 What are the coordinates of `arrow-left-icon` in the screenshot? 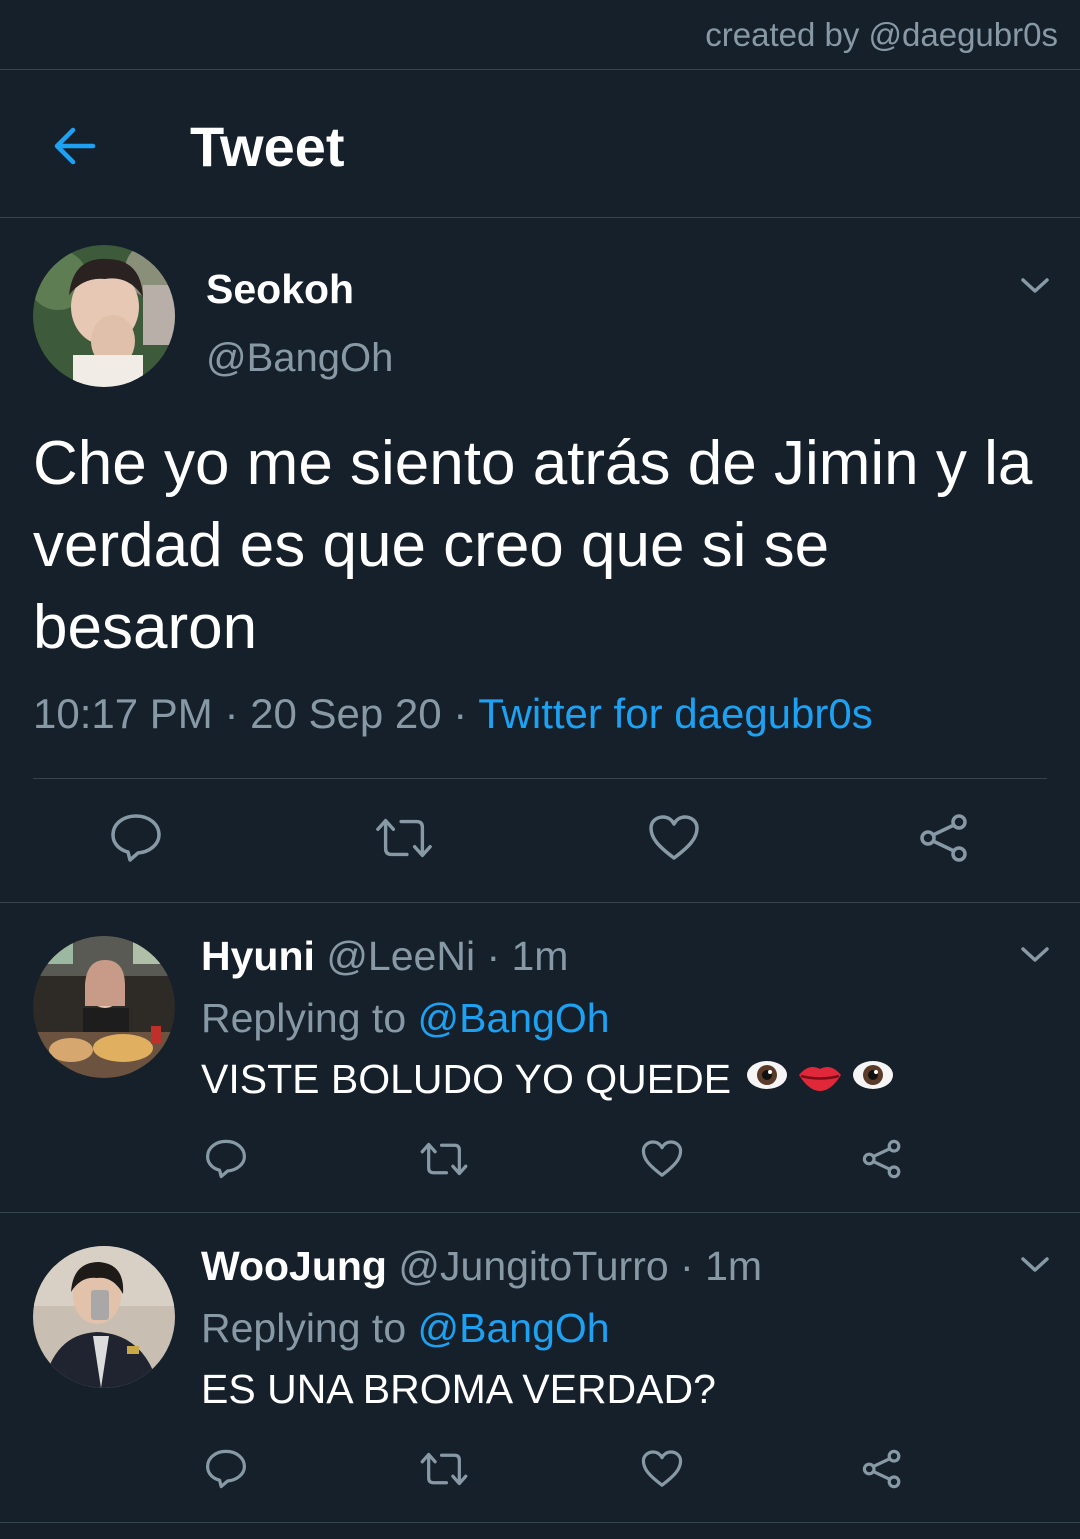 It's located at (75, 146).